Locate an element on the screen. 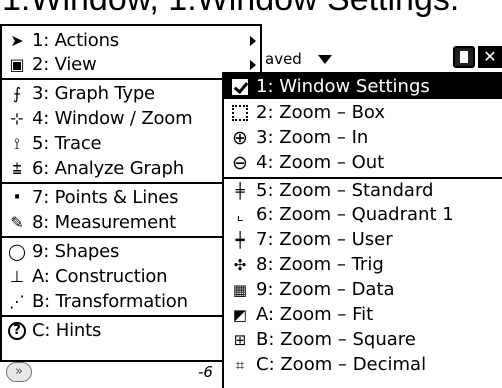  chevron-down-icon is located at coordinates (325, 59).